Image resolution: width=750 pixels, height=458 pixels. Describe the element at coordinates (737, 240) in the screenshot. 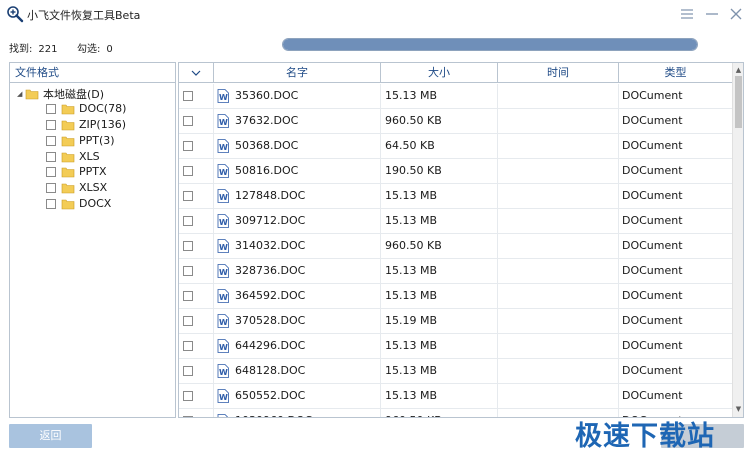

I see `vertical-scrollbar: ▲ ▼` at that location.